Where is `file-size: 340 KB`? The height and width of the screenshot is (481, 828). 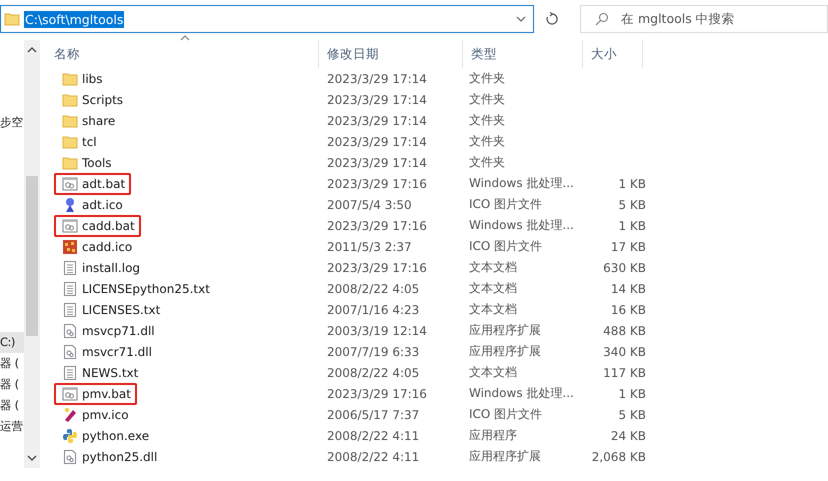 file-size: 340 KB is located at coordinates (624, 351).